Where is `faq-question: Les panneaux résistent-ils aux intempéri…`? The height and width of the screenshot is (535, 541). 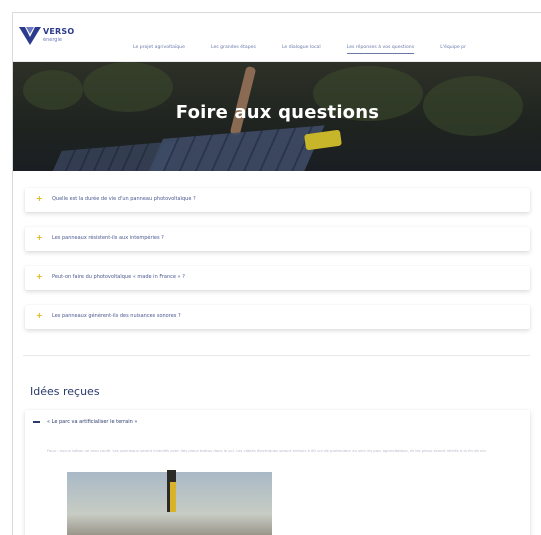
faq-question: Les panneaux résistent-ils aux intempéri… is located at coordinates (108, 238).